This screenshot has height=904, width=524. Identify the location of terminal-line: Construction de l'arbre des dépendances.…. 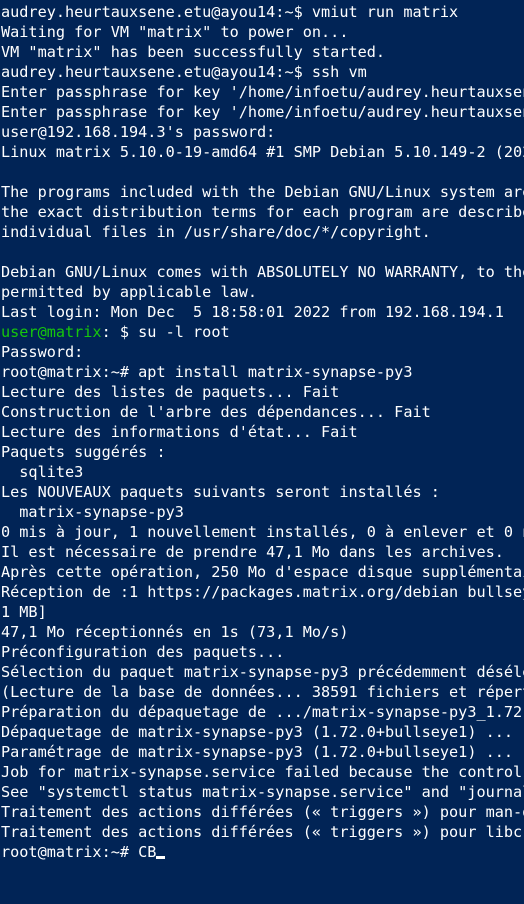
(216, 412).